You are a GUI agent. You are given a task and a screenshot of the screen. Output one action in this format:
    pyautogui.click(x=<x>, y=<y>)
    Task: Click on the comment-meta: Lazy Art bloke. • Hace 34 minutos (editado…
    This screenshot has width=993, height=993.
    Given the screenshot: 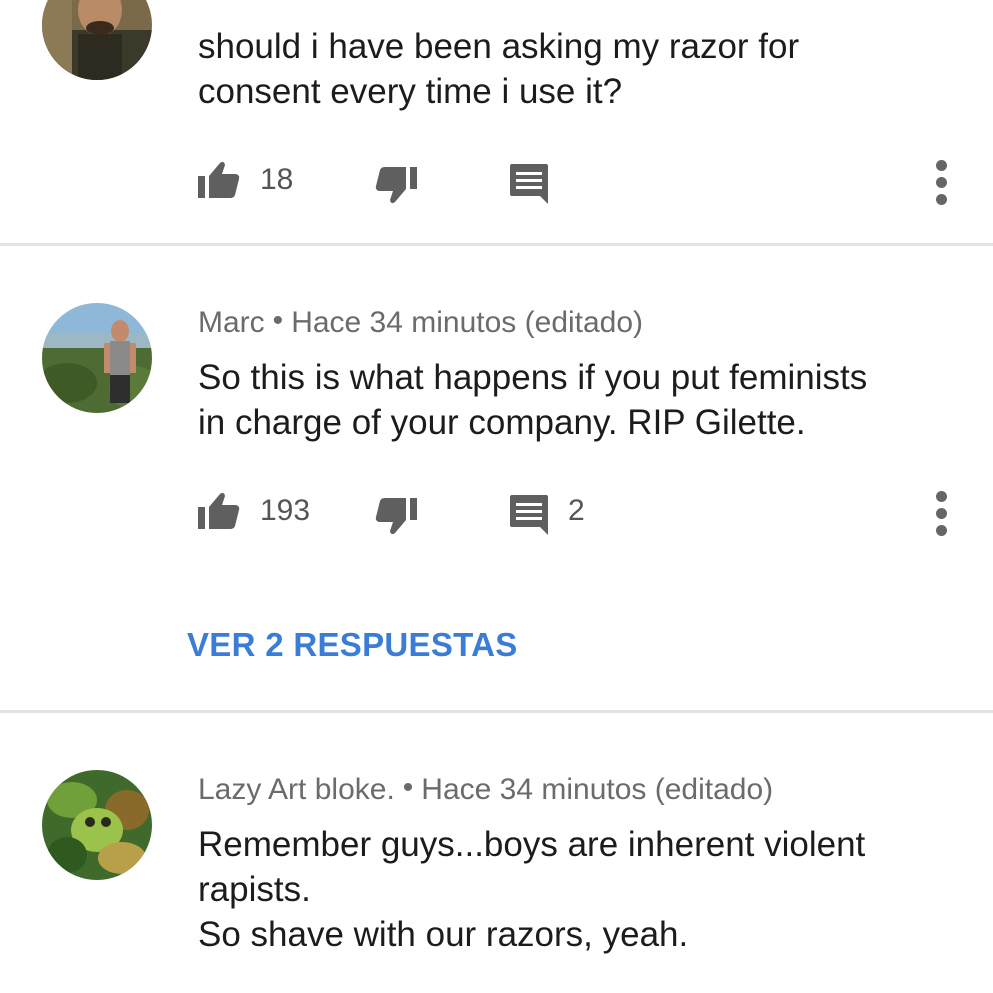 What is the action you would take?
    pyautogui.click(x=486, y=789)
    